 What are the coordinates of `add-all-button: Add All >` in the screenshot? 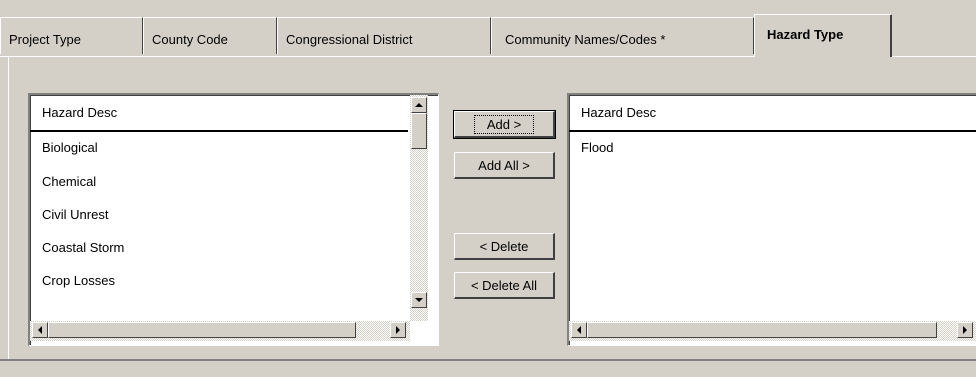 It's located at (504, 165).